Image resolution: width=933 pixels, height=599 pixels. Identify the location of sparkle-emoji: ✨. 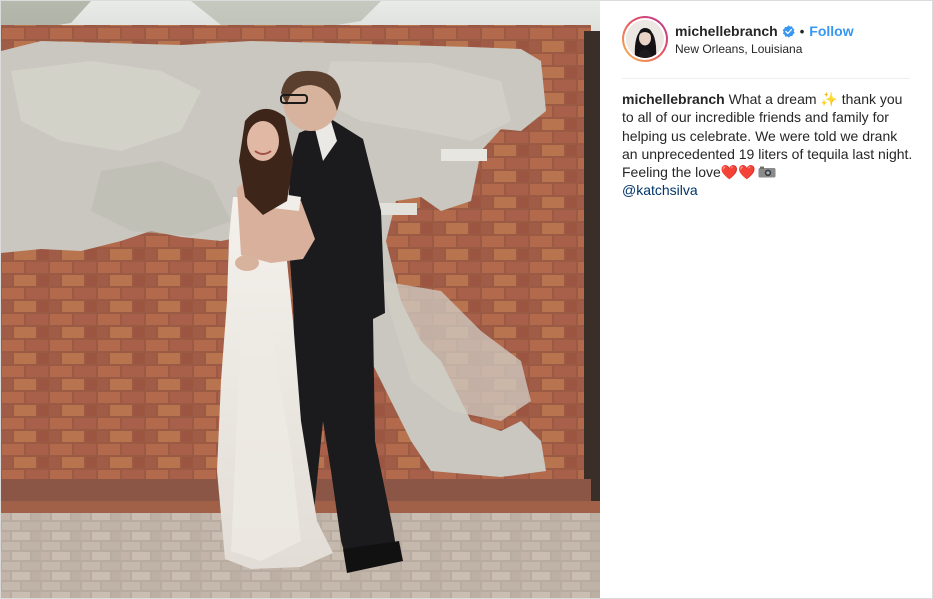
(829, 99).